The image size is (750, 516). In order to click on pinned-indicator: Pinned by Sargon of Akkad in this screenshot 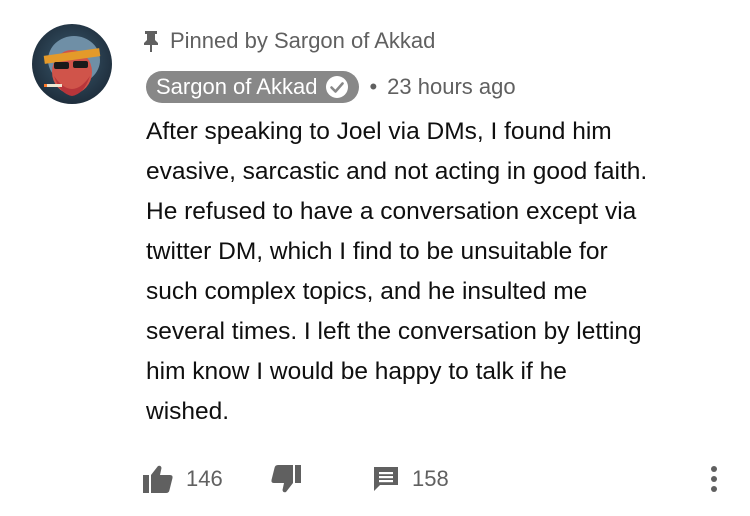, I will do `click(288, 41)`.